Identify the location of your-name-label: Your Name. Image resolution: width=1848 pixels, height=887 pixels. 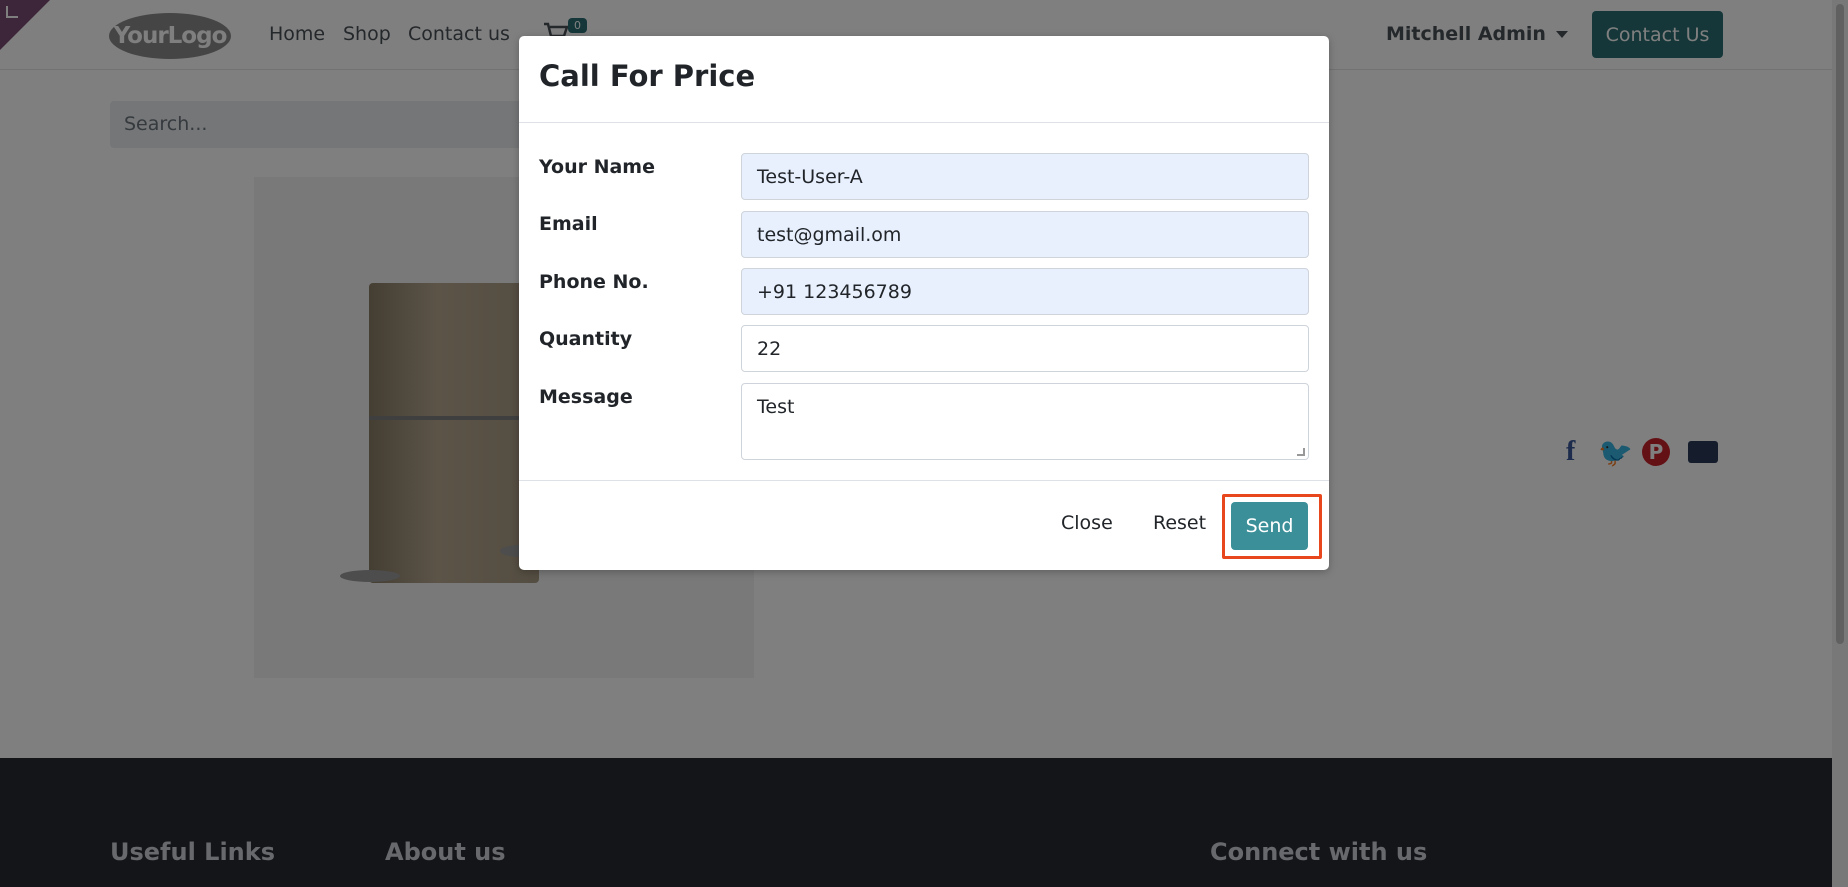
(597, 167).